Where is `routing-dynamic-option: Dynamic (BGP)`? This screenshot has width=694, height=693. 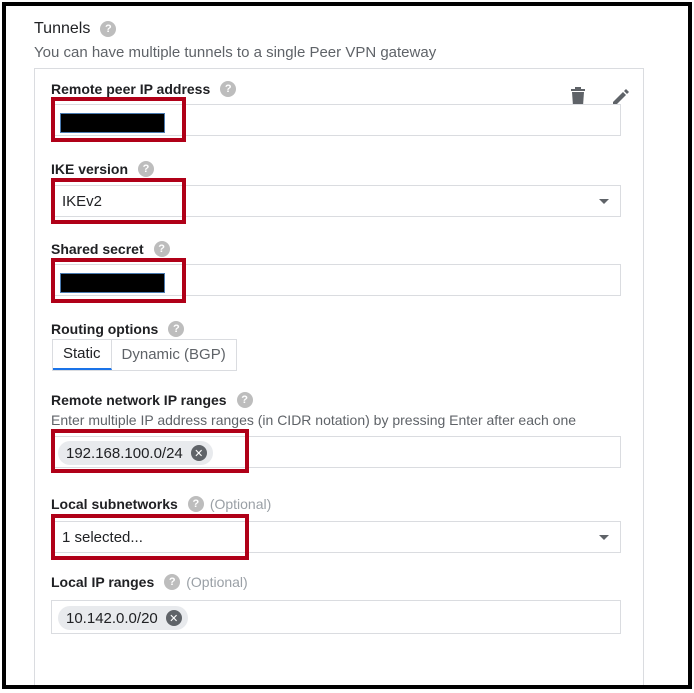 routing-dynamic-option: Dynamic (BGP) is located at coordinates (174, 355).